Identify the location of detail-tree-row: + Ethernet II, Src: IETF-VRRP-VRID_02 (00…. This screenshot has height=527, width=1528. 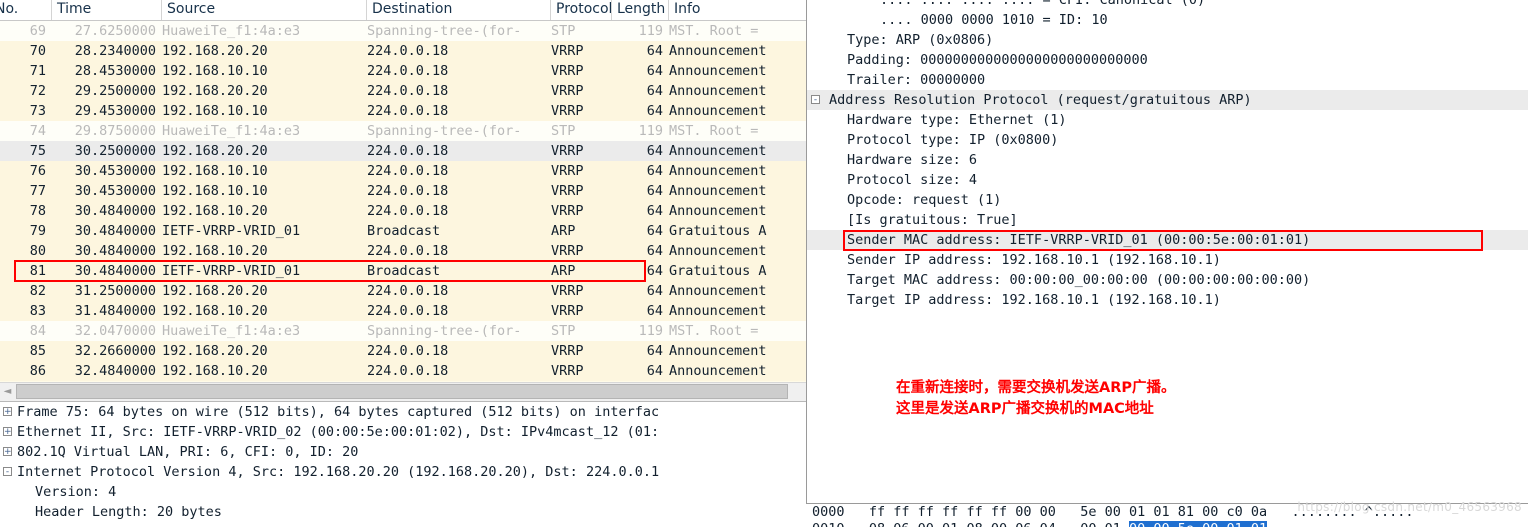
(403, 432).